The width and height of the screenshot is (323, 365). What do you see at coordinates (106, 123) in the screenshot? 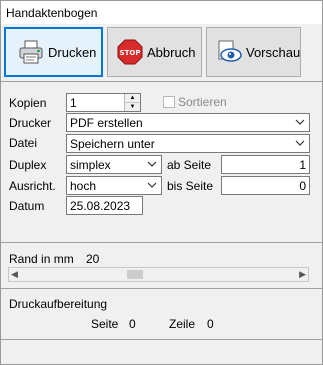
I see `printer-value: PDF erstellen` at bounding box center [106, 123].